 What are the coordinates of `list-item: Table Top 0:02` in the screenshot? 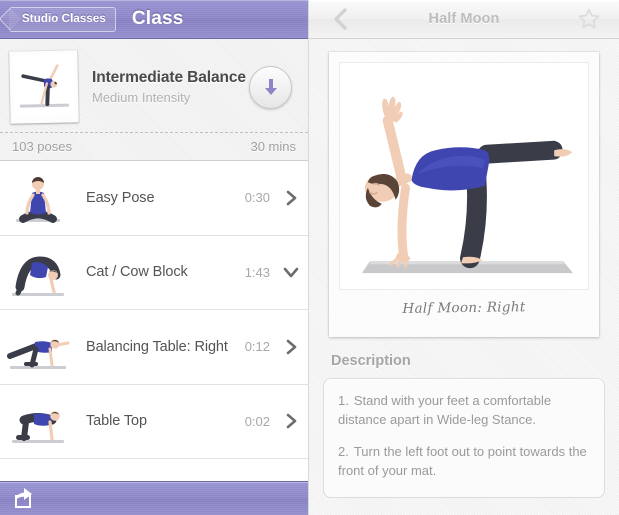 It's located at (154, 421).